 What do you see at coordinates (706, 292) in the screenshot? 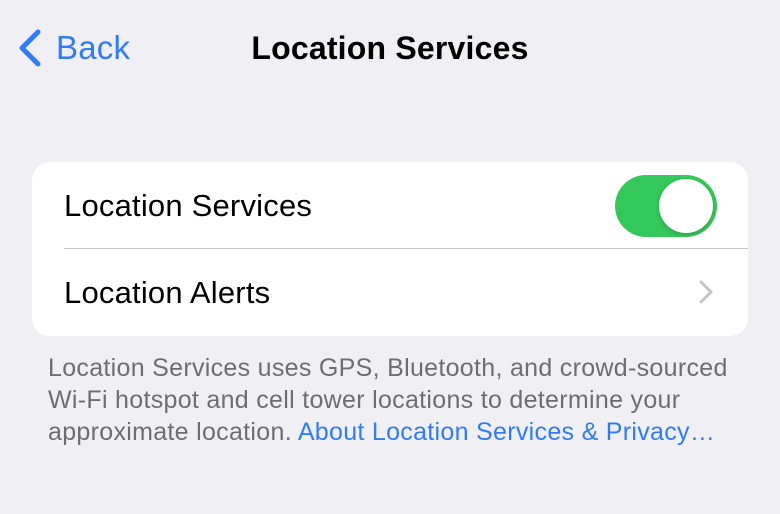
I see `chevron-right-icon` at bounding box center [706, 292].